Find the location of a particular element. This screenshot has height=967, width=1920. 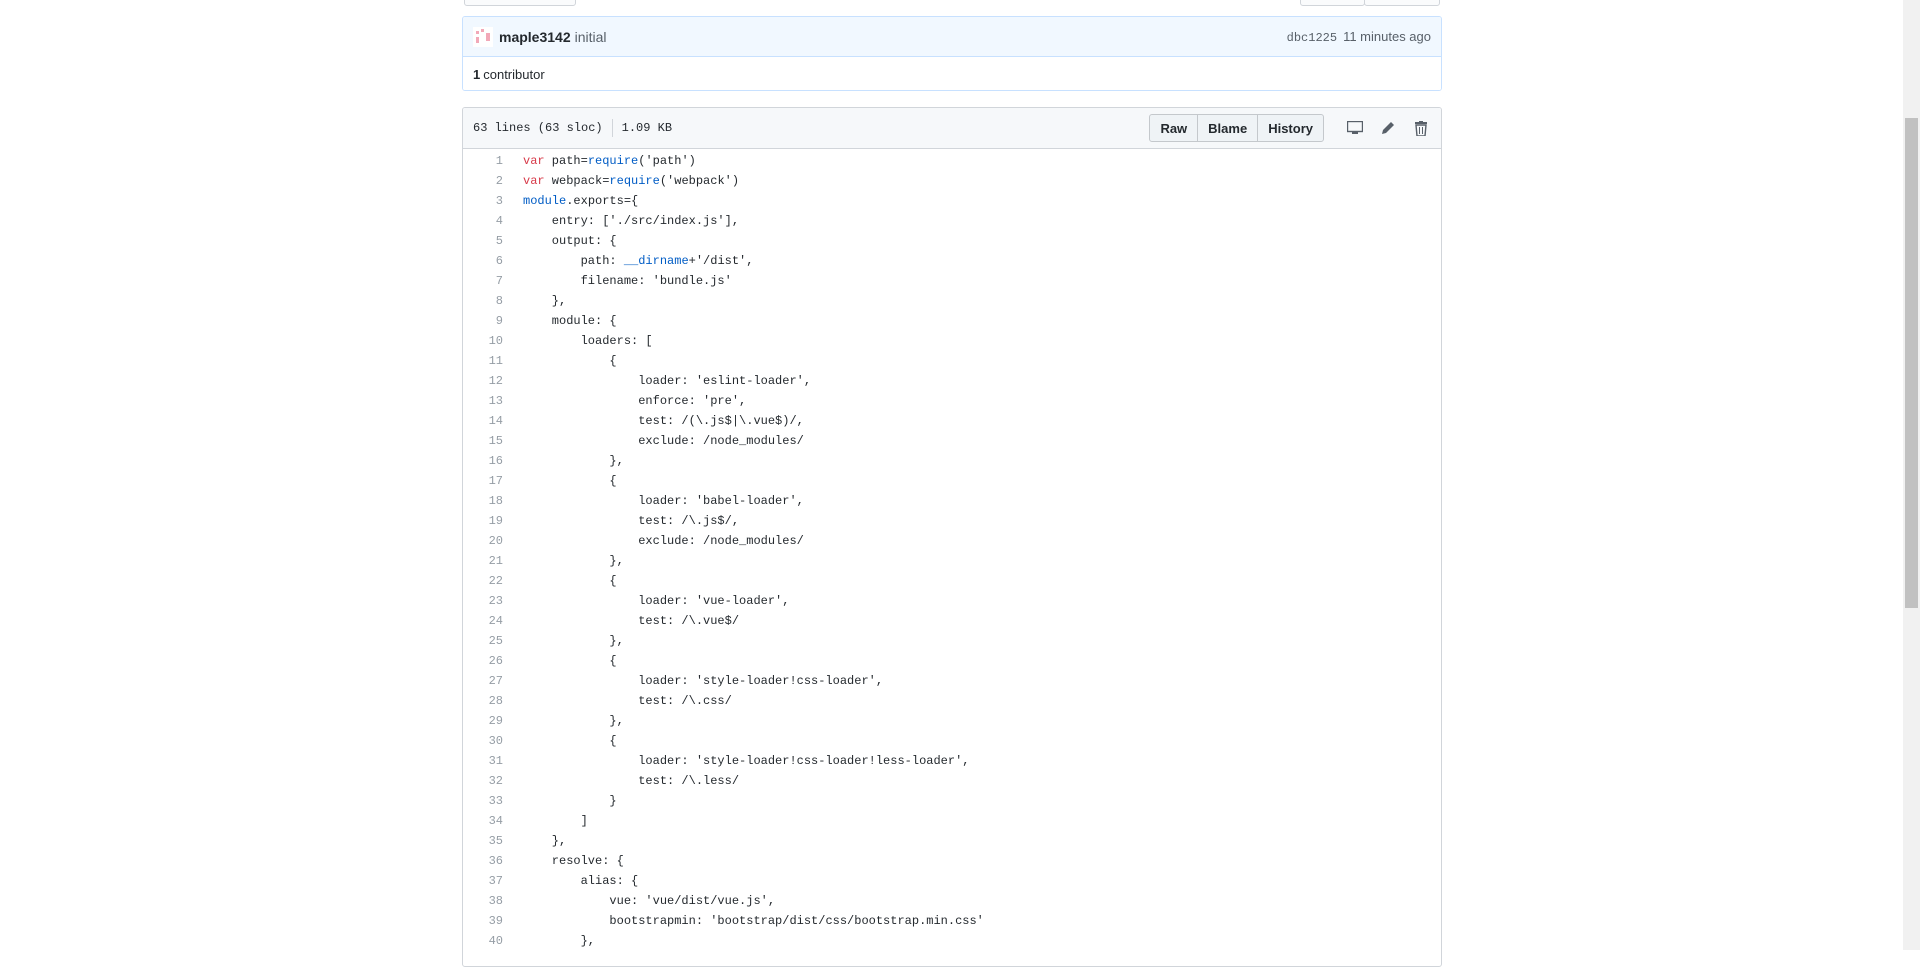

raw-button: Raw is located at coordinates (1174, 128).